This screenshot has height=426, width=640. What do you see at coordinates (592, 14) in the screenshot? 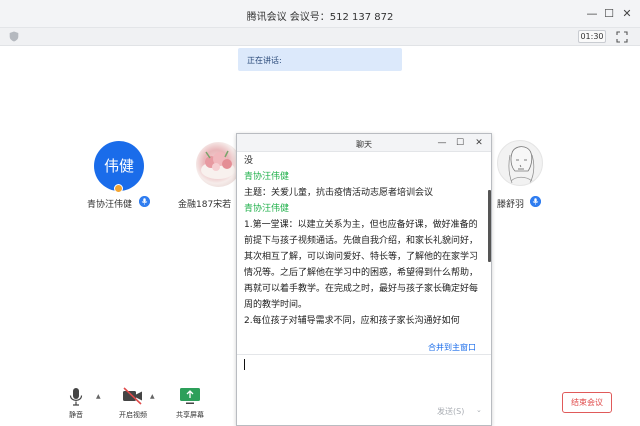
I see `minimize-button: —` at bounding box center [592, 14].